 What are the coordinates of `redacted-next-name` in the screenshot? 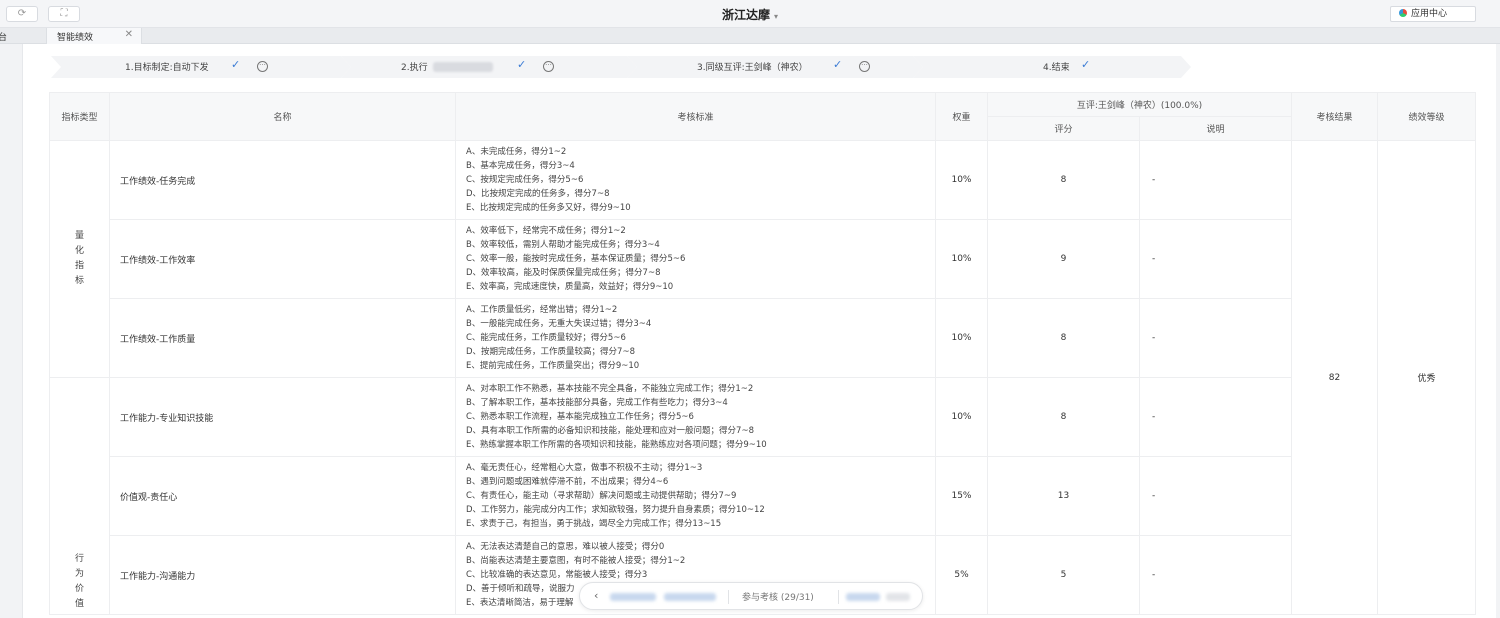 It's located at (863, 597).